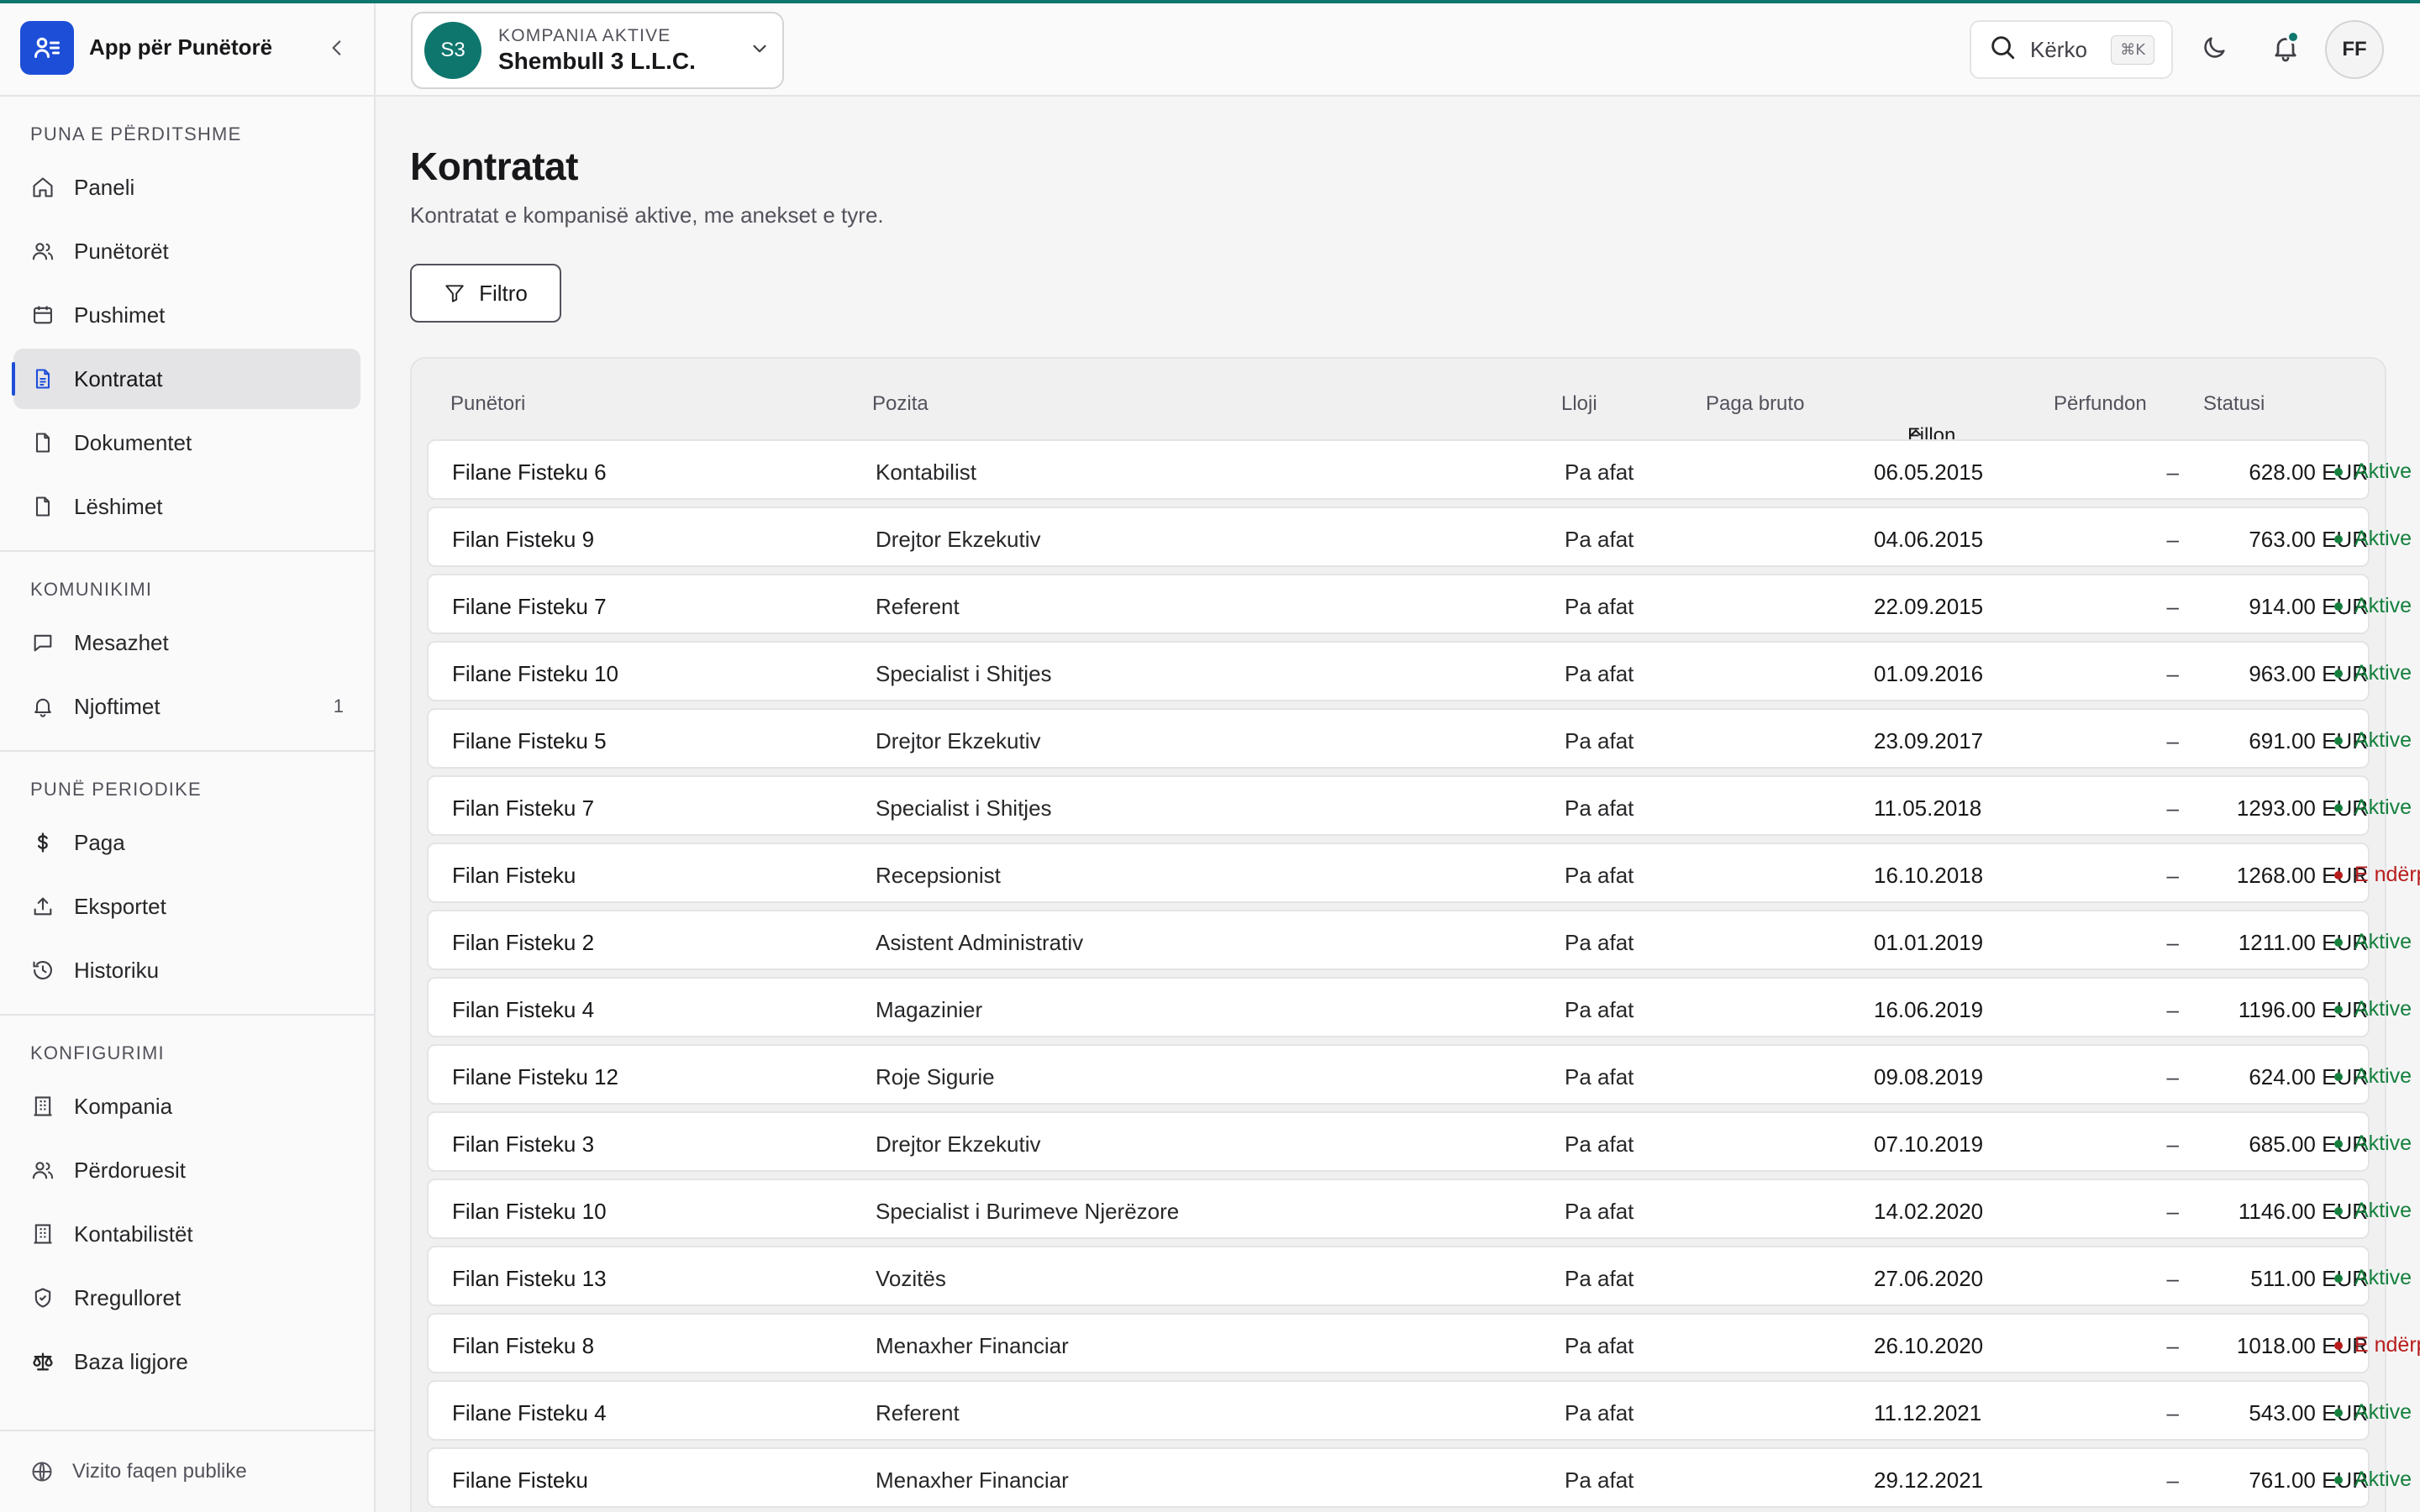 The height and width of the screenshot is (1512, 2420). What do you see at coordinates (1755, 404) in the screenshot?
I see `column-pay: Paga bruto` at bounding box center [1755, 404].